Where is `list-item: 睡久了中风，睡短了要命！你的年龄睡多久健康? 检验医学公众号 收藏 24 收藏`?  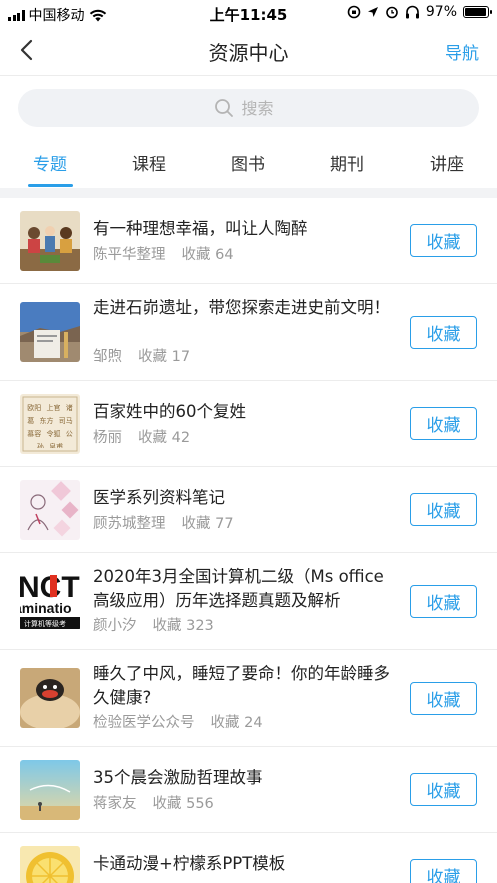
list-item: 睡久了中风，睡短了要命！你的年龄睡多久健康? 检验医学公众号 收藏 24 收藏 is located at coordinates (248, 698).